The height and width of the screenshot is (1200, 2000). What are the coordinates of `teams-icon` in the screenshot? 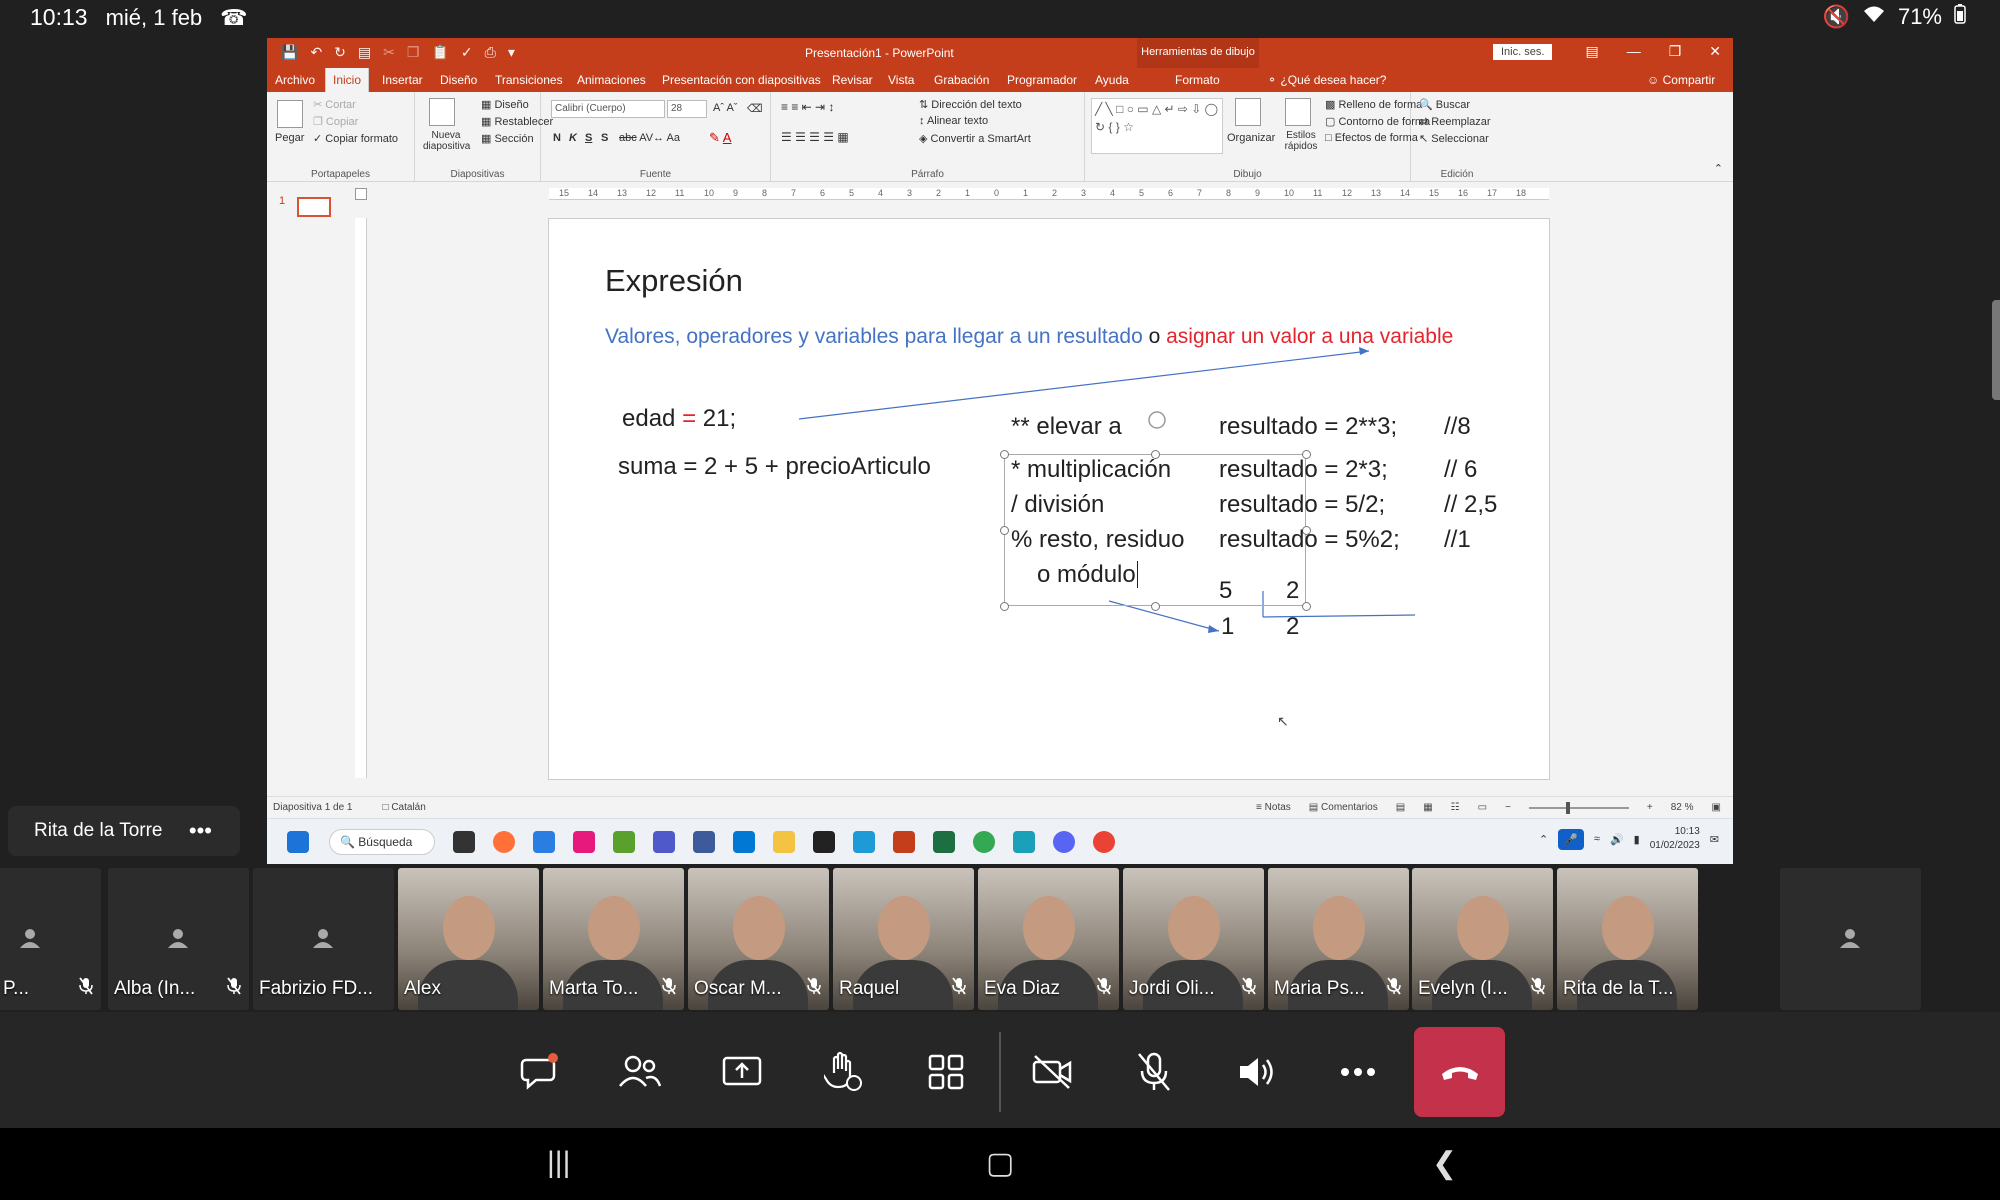 It's located at (664, 842).